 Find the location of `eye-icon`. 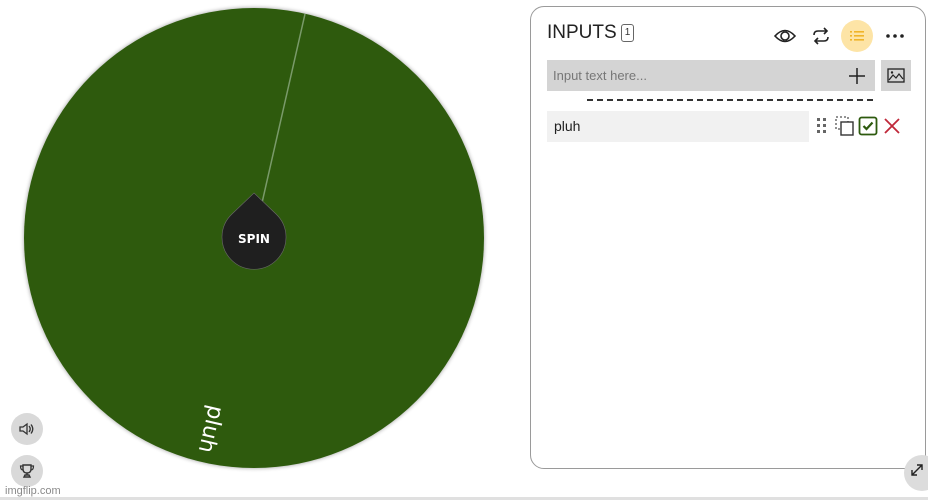

eye-icon is located at coordinates (785, 36).